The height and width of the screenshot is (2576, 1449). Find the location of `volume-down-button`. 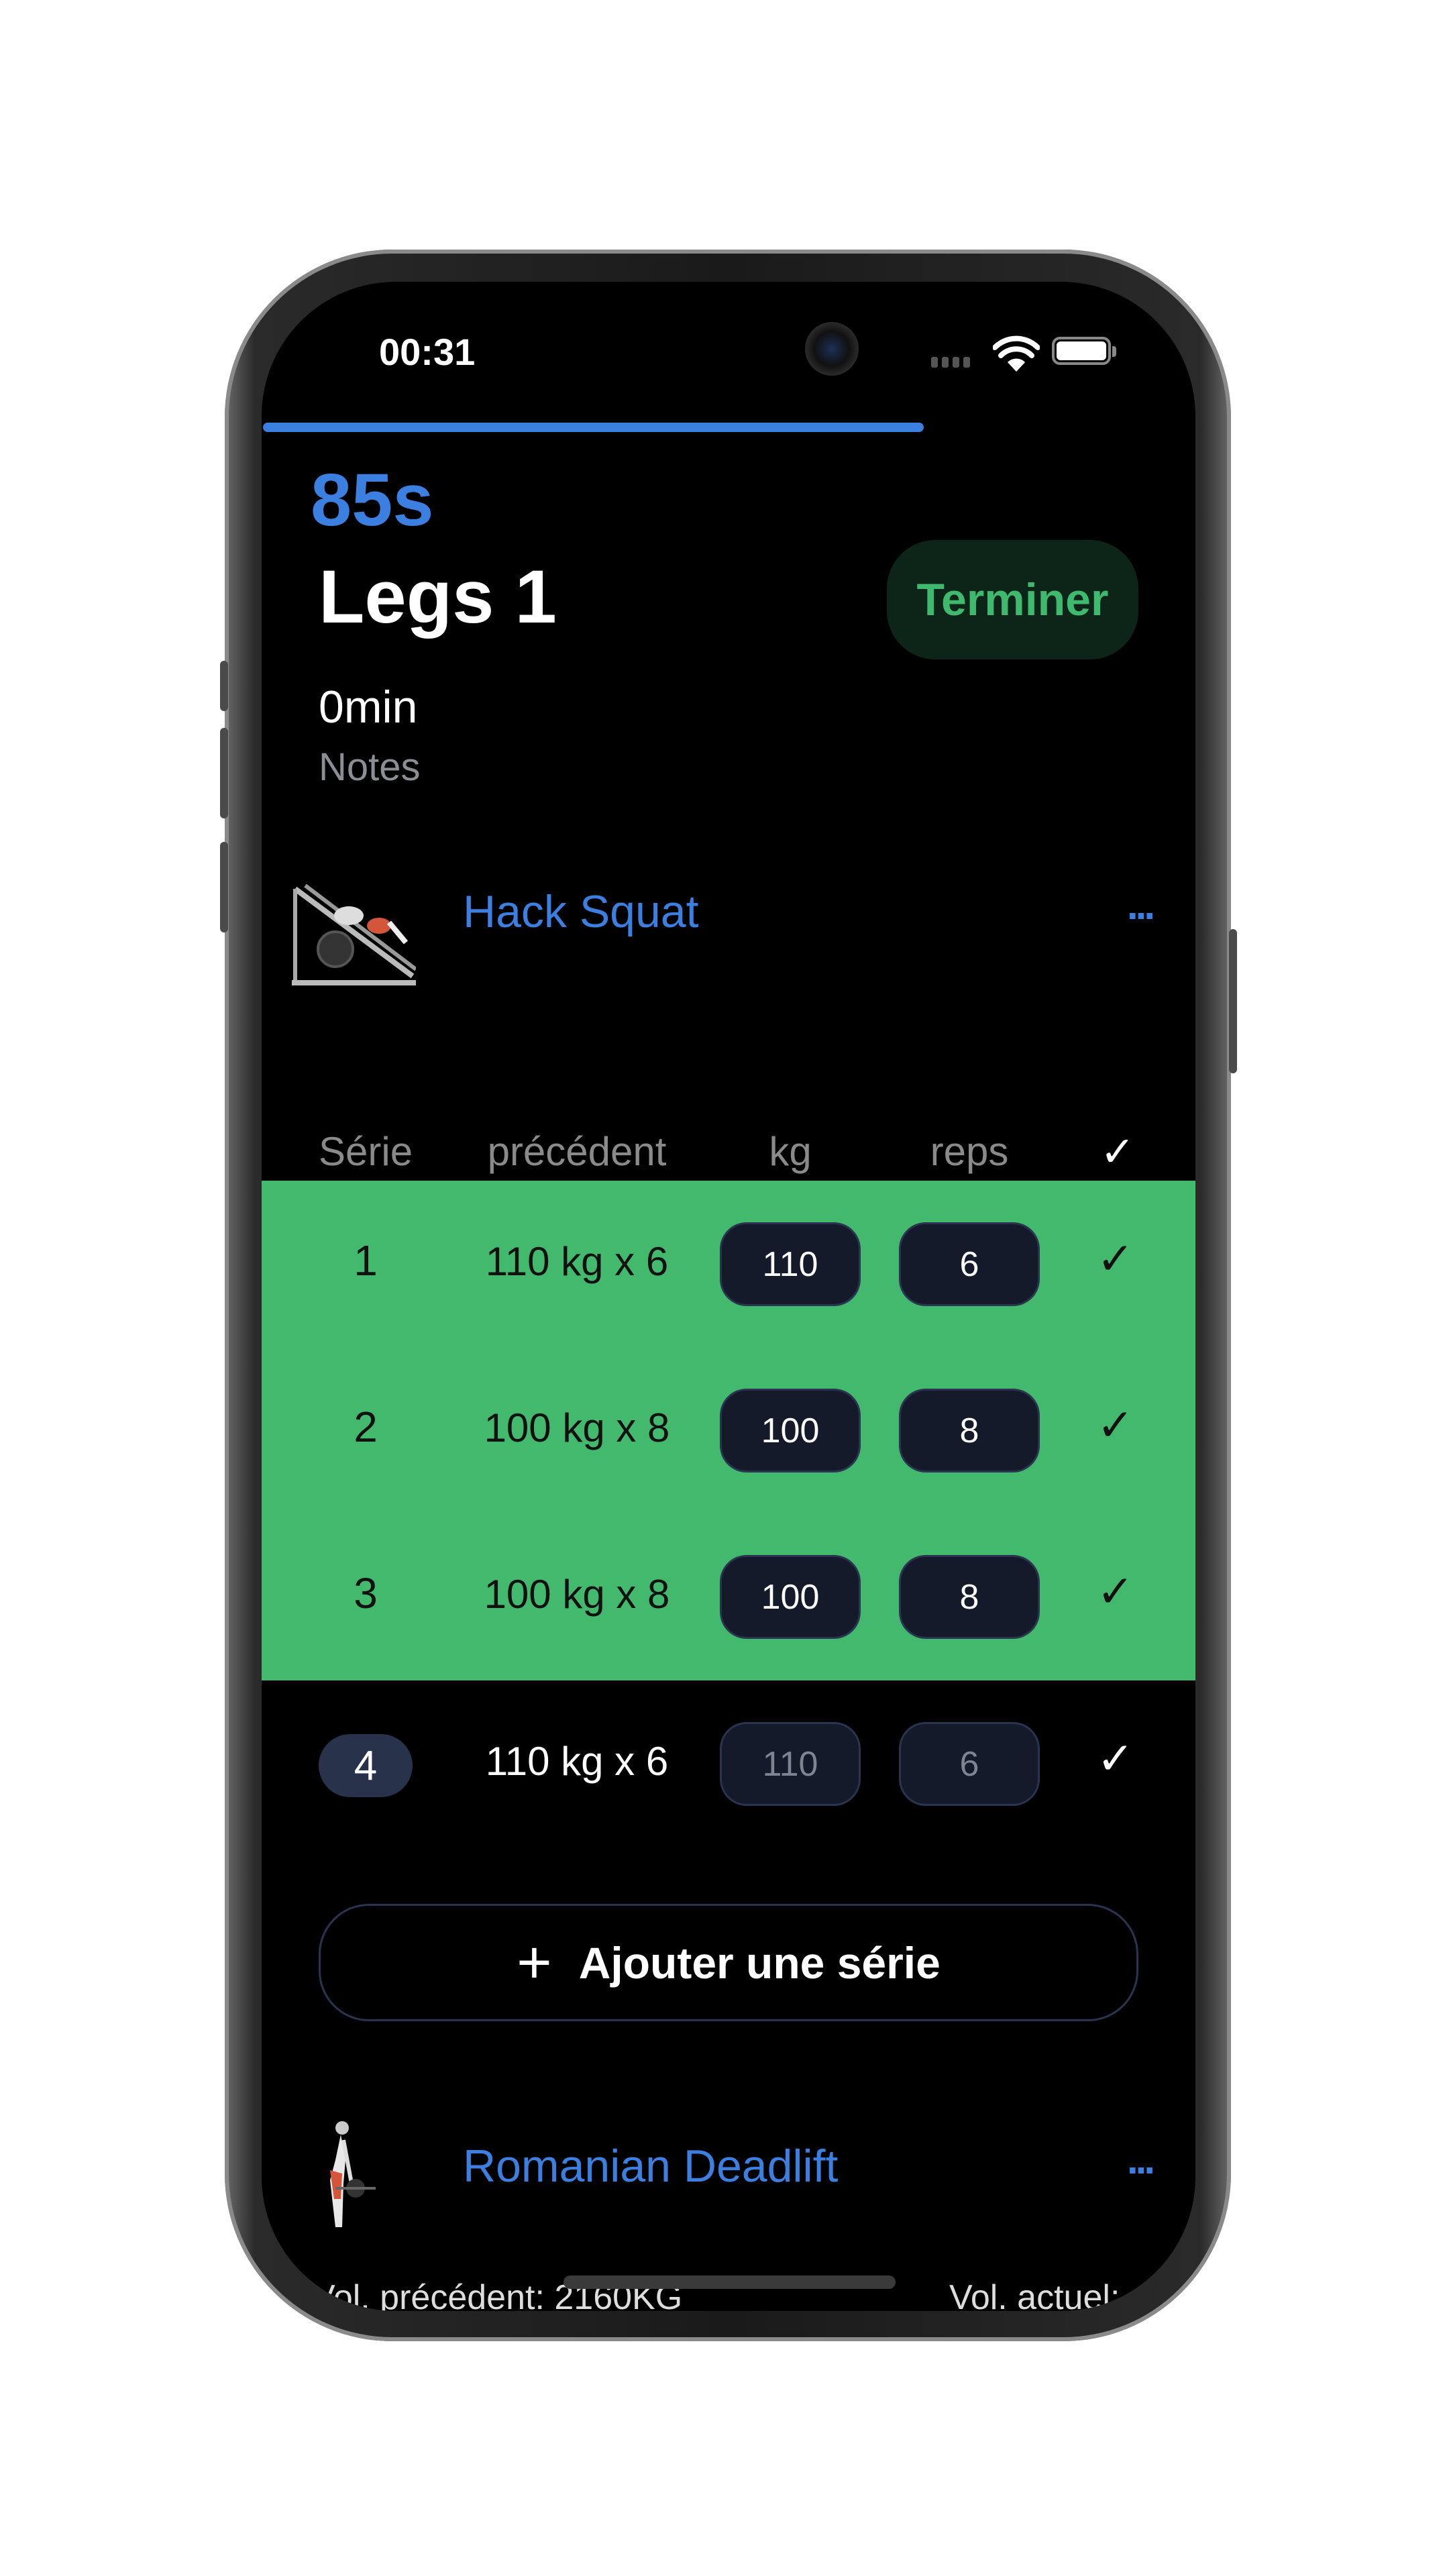

volume-down-button is located at coordinates (224, 887).